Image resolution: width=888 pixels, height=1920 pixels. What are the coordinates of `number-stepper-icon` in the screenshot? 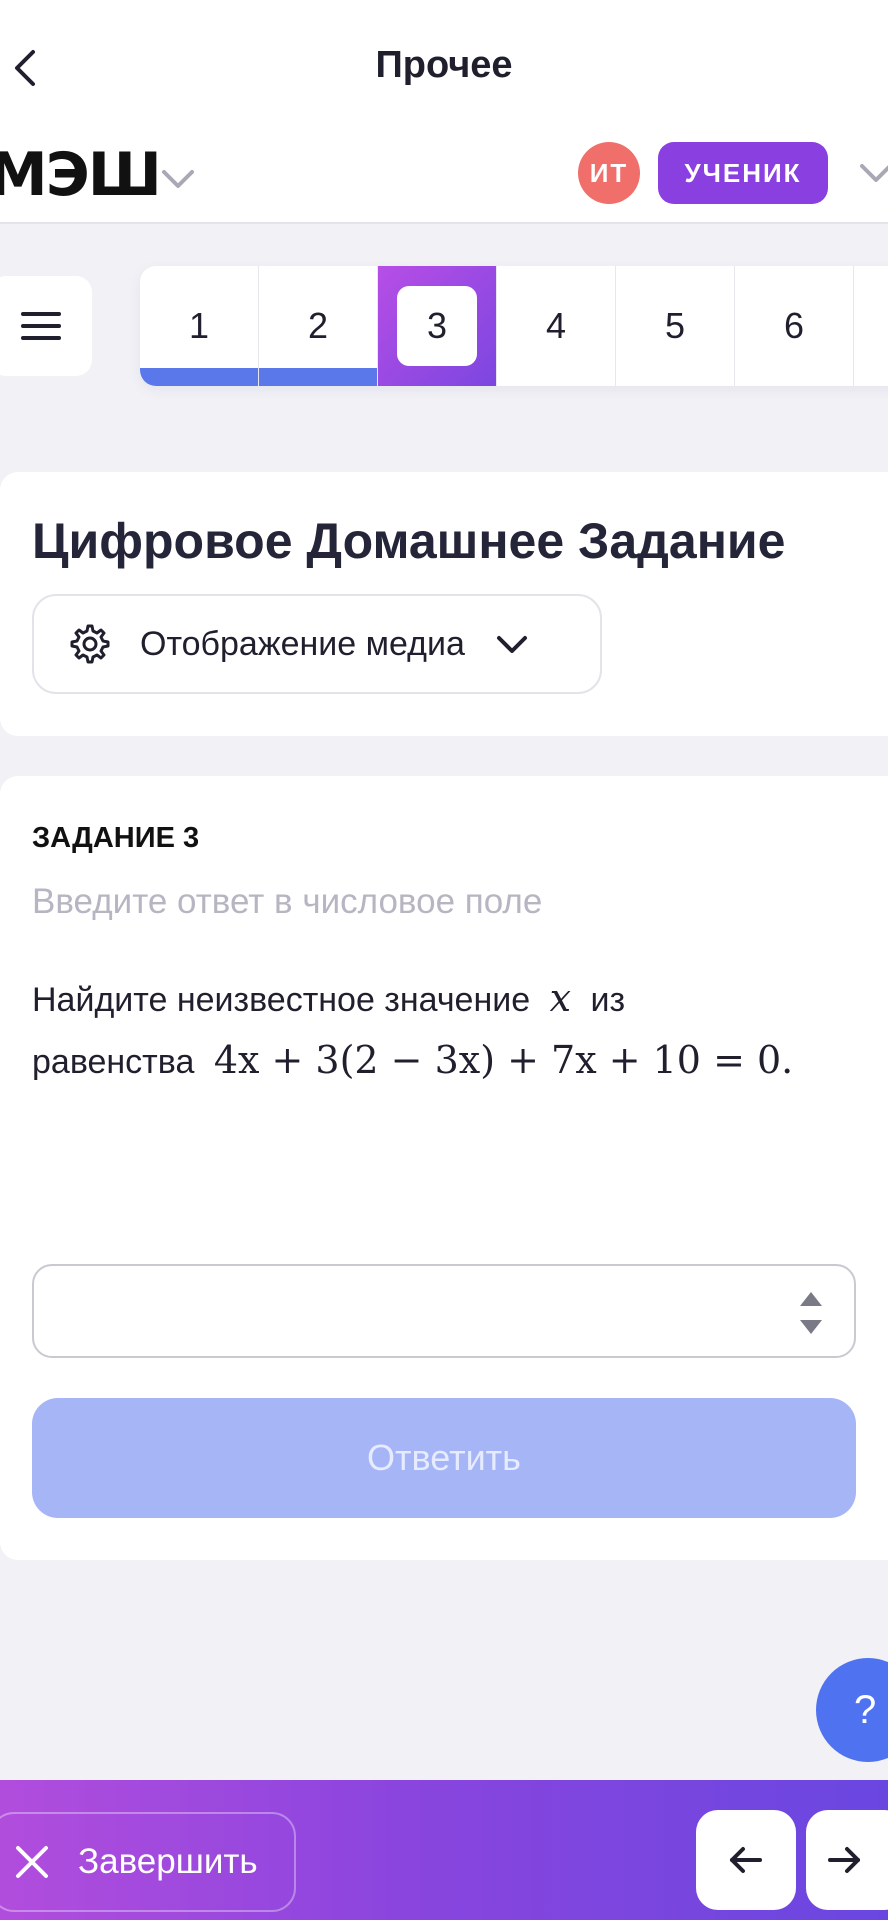 It's located at (811, 1313).